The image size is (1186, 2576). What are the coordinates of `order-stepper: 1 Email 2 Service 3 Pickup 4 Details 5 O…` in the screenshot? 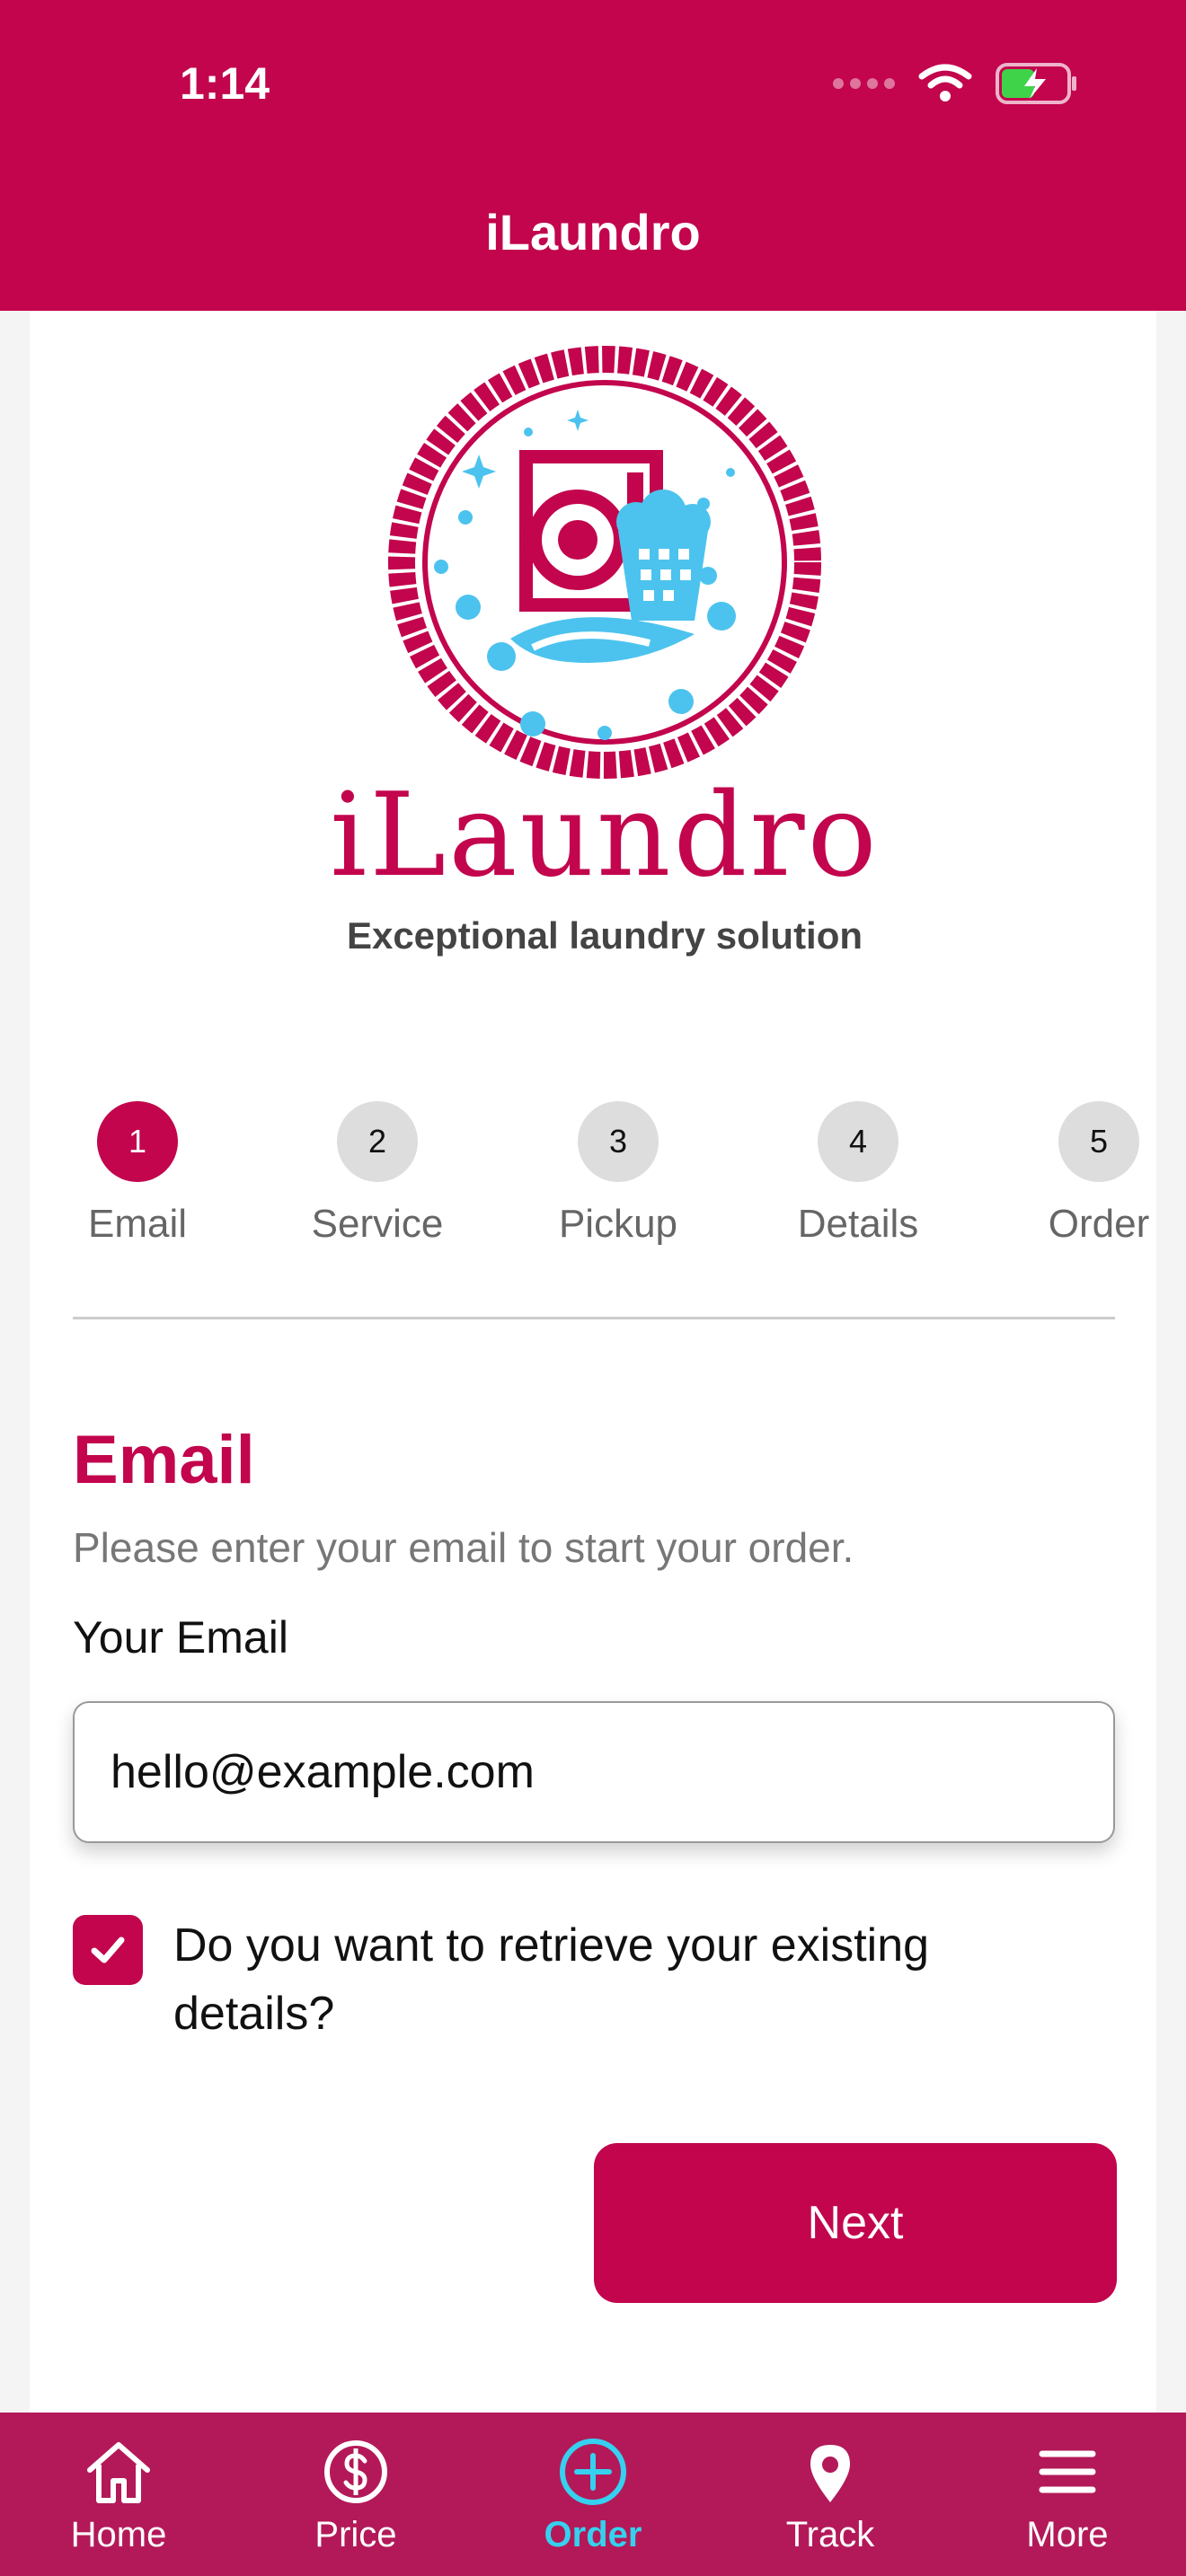 It's located at (603, 1173).